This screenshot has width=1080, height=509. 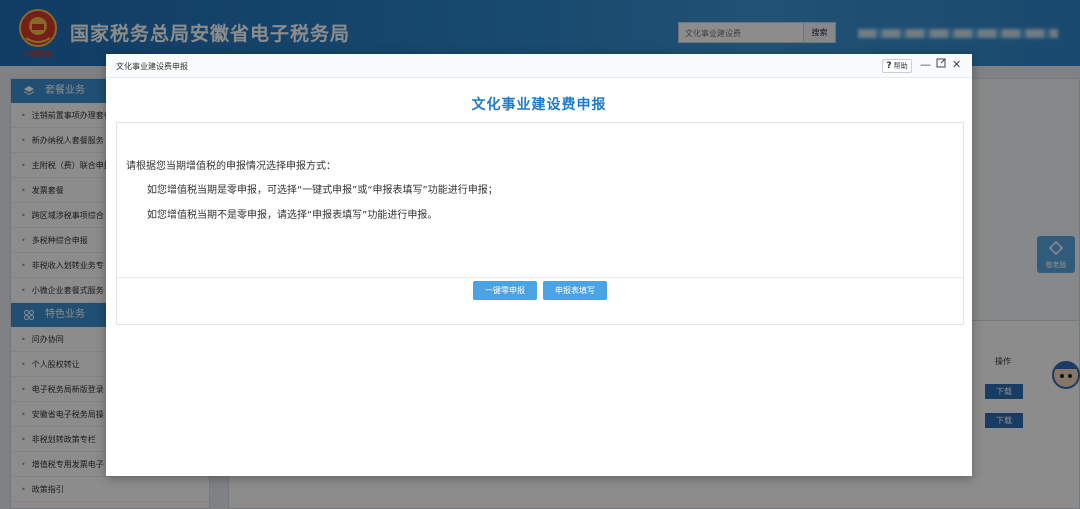 I want to click on help-label: 帮助, so click(x=900, y=66).